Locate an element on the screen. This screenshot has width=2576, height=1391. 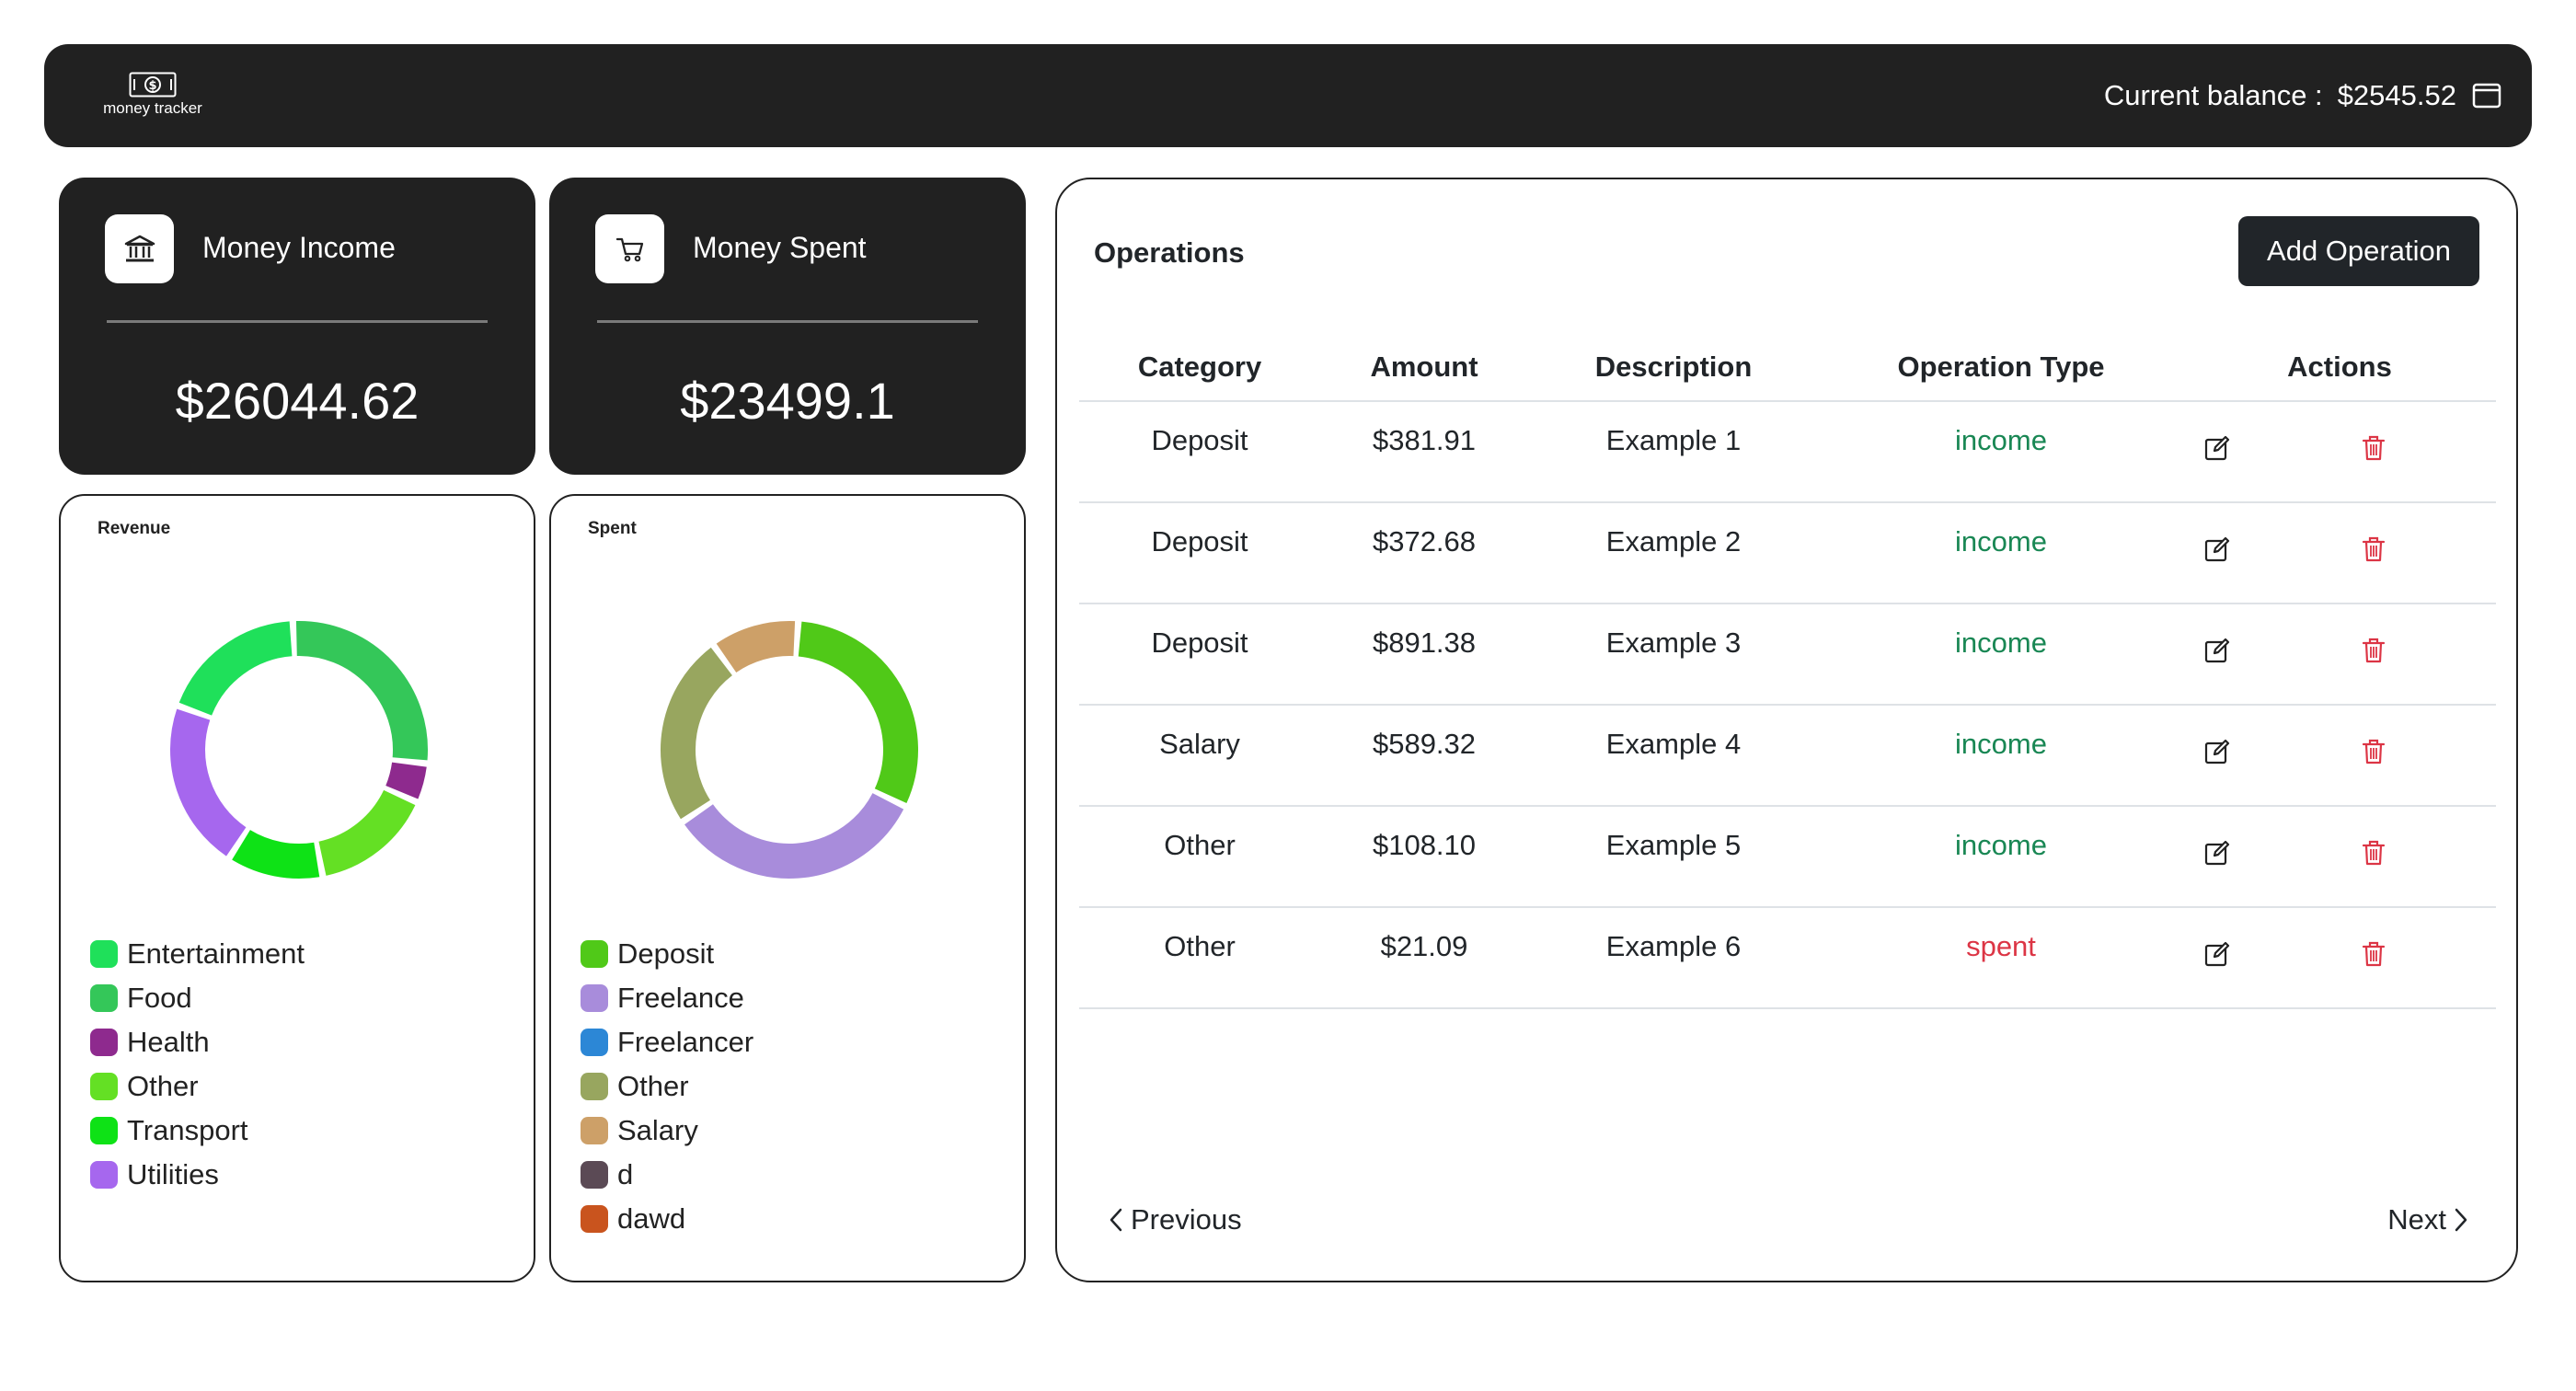
logo: $ money tracker is located at coordinates (152, 99).